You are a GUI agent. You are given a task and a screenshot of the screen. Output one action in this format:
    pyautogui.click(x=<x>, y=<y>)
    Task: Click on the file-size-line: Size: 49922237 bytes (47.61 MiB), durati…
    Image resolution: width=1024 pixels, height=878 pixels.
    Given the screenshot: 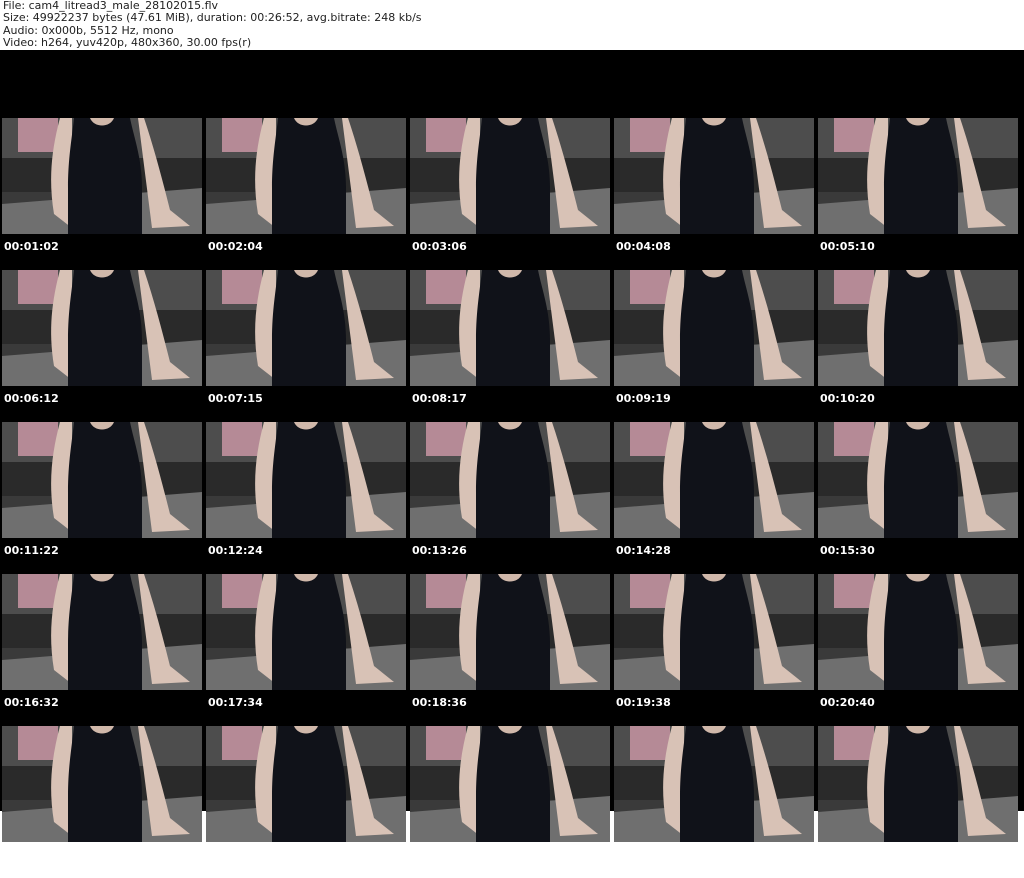 What is the action you would take?
    pyautogui.click(x=212, y=18)
    